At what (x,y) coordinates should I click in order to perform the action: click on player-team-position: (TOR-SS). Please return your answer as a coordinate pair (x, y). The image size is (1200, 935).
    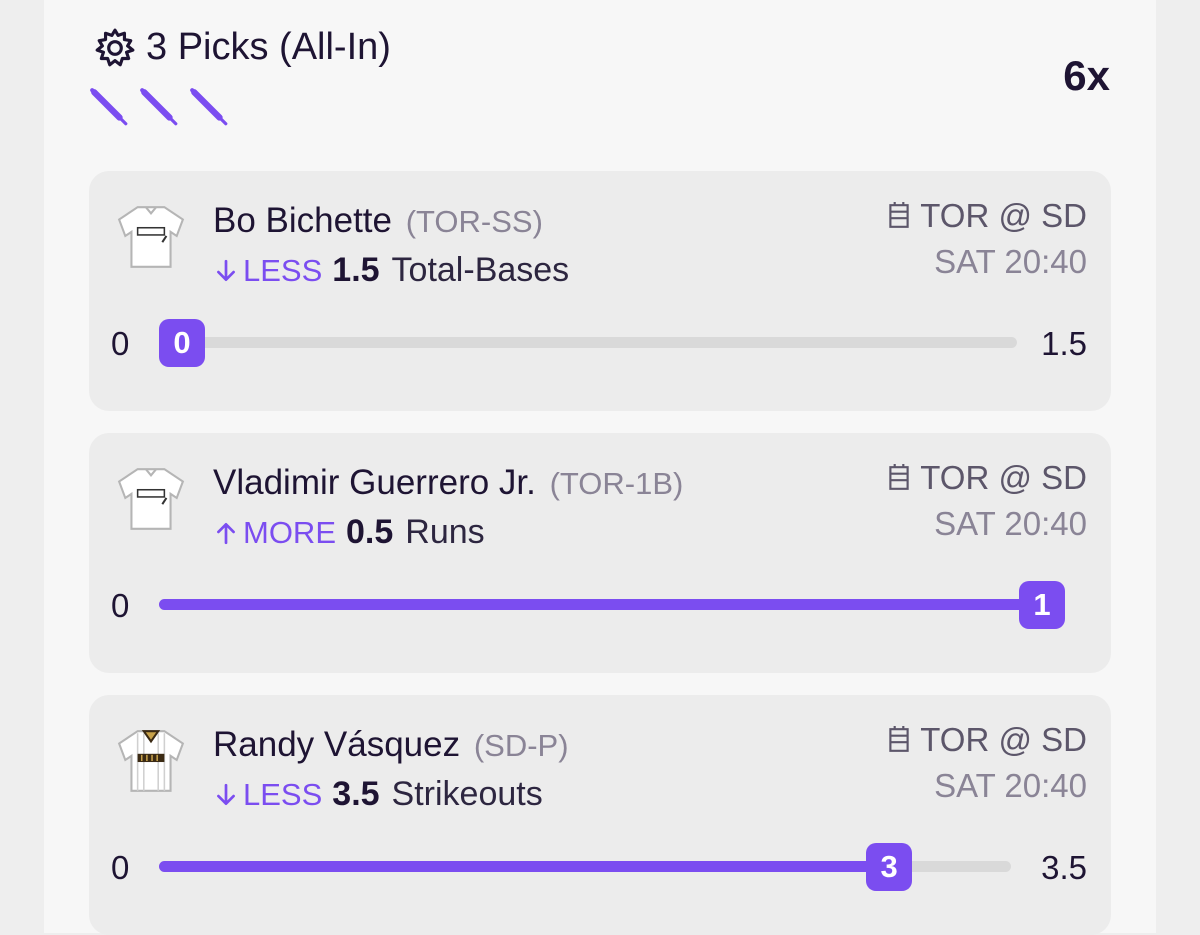
    Looking at the image, I should click on (474, 221).